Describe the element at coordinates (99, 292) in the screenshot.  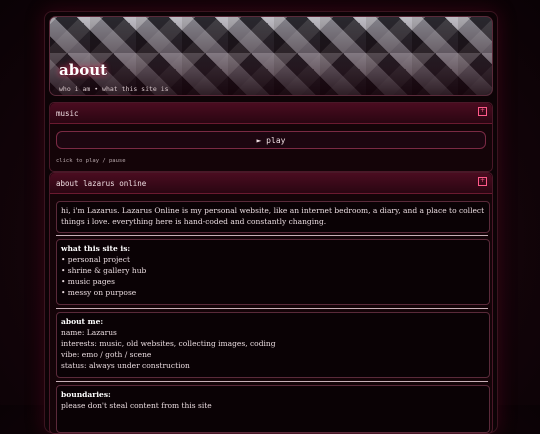
I see `list-item: • messy on purpose` at that location.